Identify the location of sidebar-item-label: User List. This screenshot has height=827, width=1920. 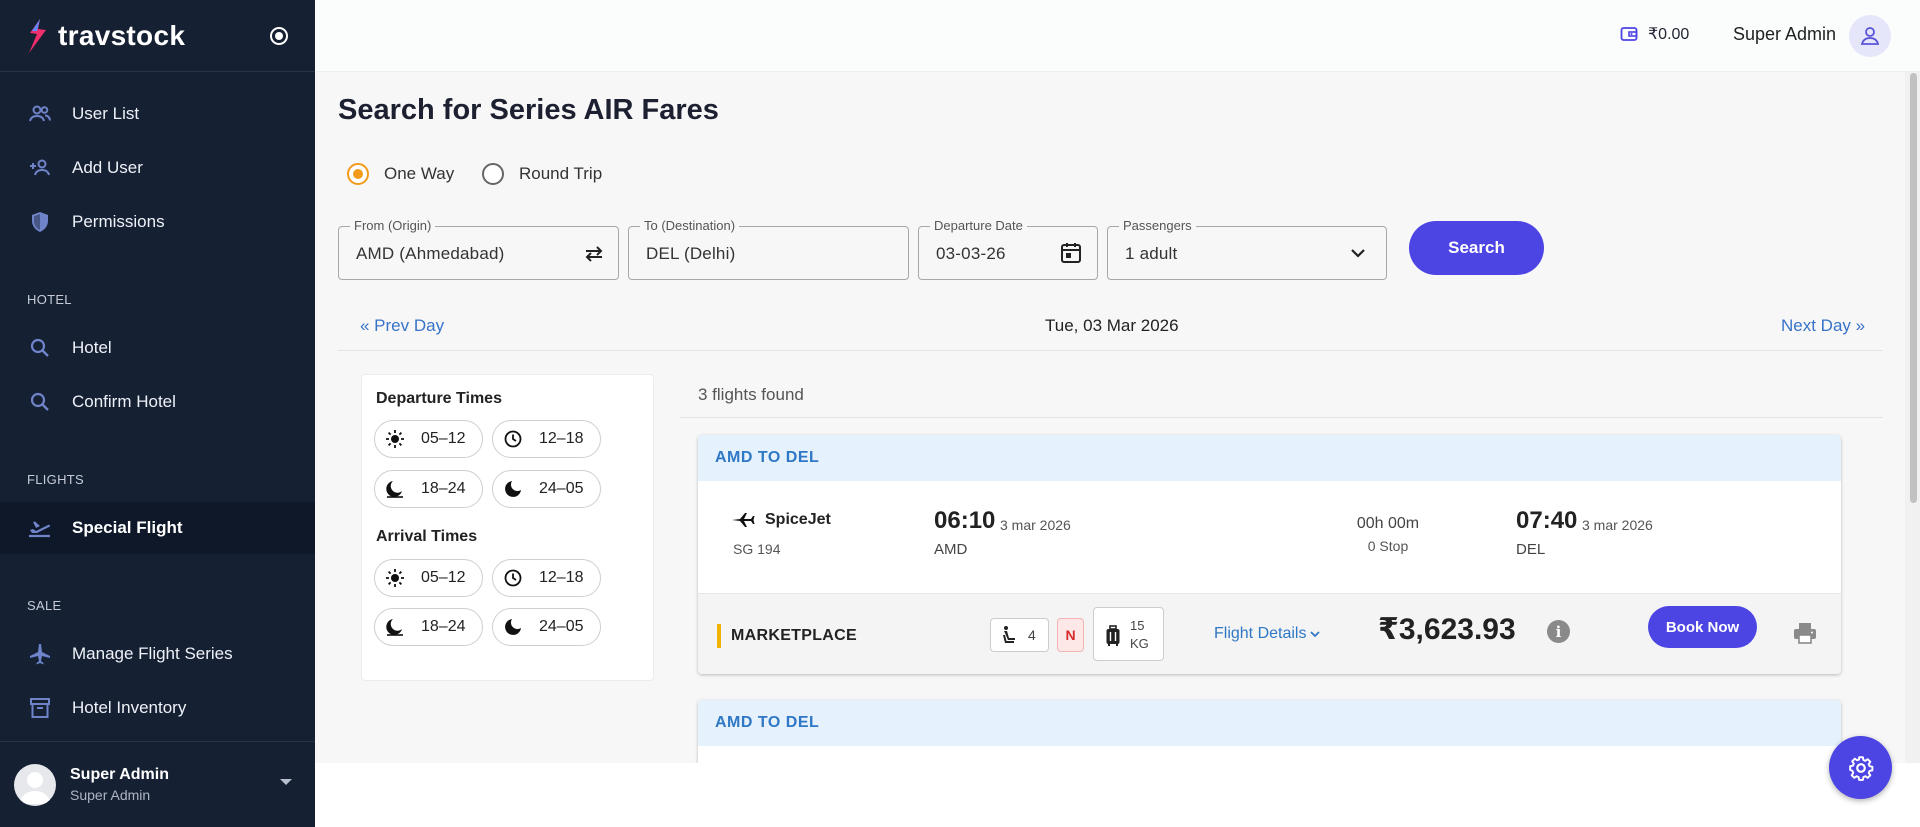
(106, 113).